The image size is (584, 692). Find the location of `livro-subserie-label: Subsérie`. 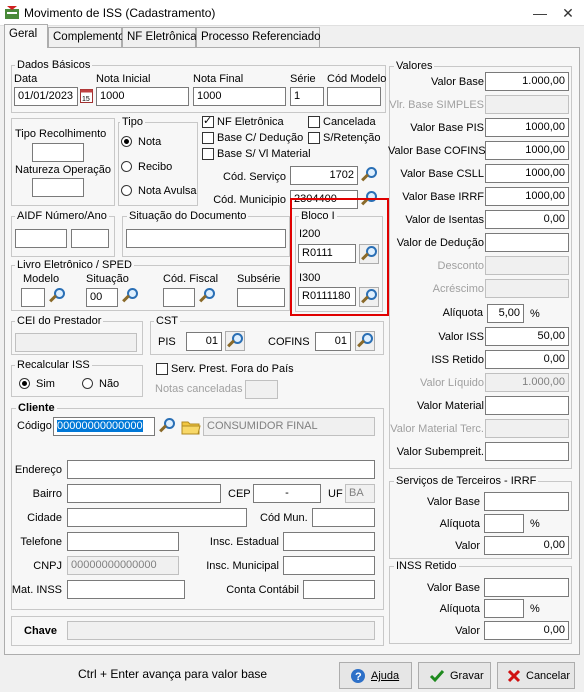

livro-subserie-label: Subsérie is located at coordinates (259, 279).